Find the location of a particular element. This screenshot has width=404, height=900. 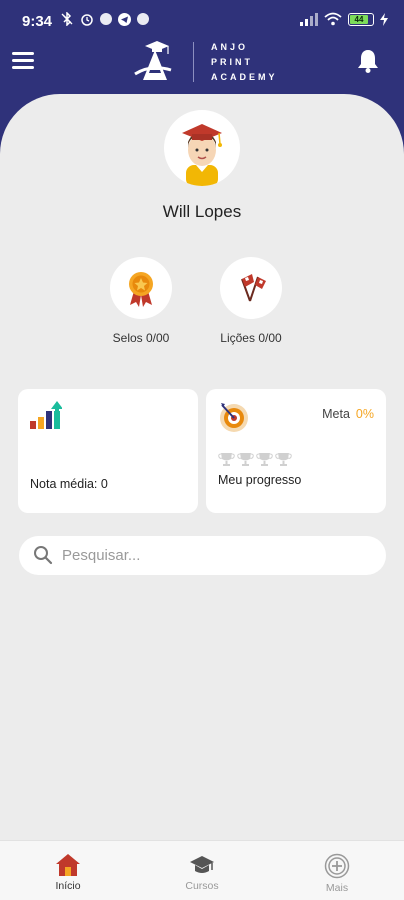

flags-icon is located at coordinates (253, 288).